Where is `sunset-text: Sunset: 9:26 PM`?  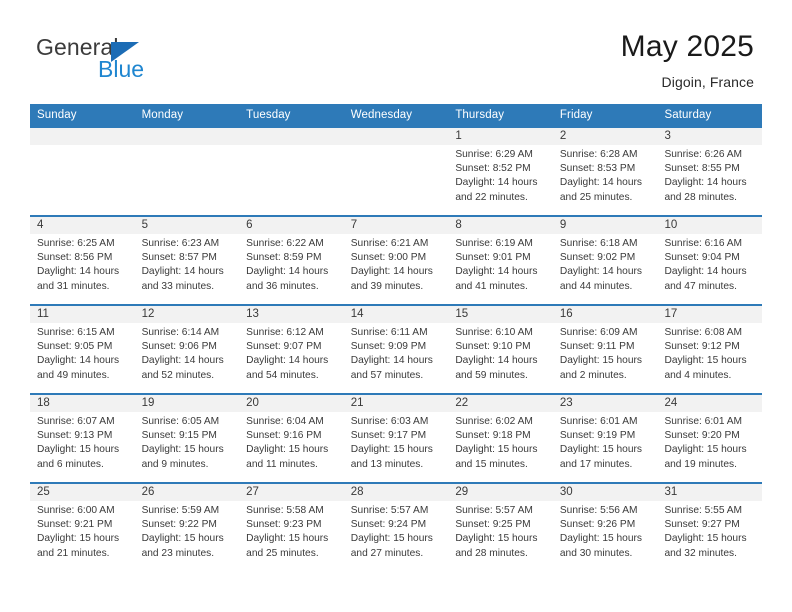
sunset-text: Sunset: 9:26 PM is located at coordinates (597, 525).